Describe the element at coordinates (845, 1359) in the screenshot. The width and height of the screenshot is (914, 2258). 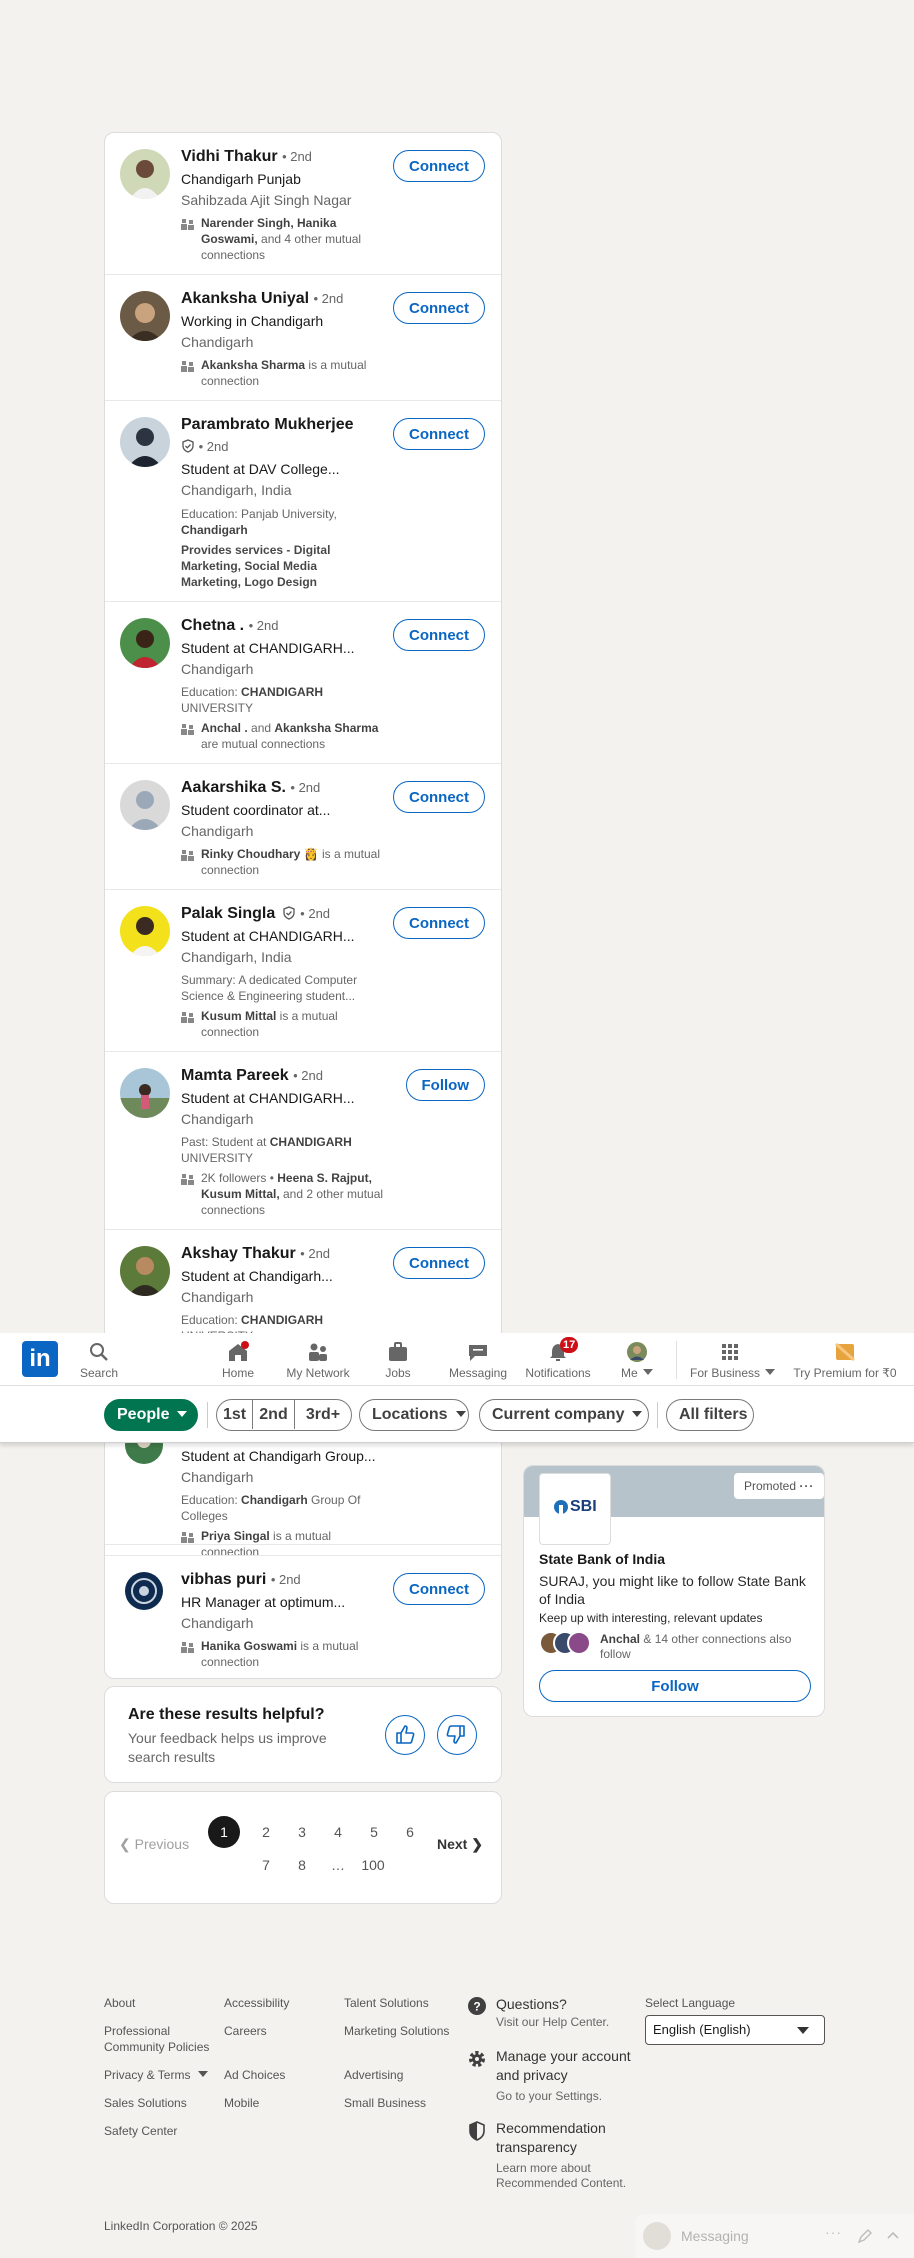
I see `nav-try-premium: Try Premium for ₹0` at that location.